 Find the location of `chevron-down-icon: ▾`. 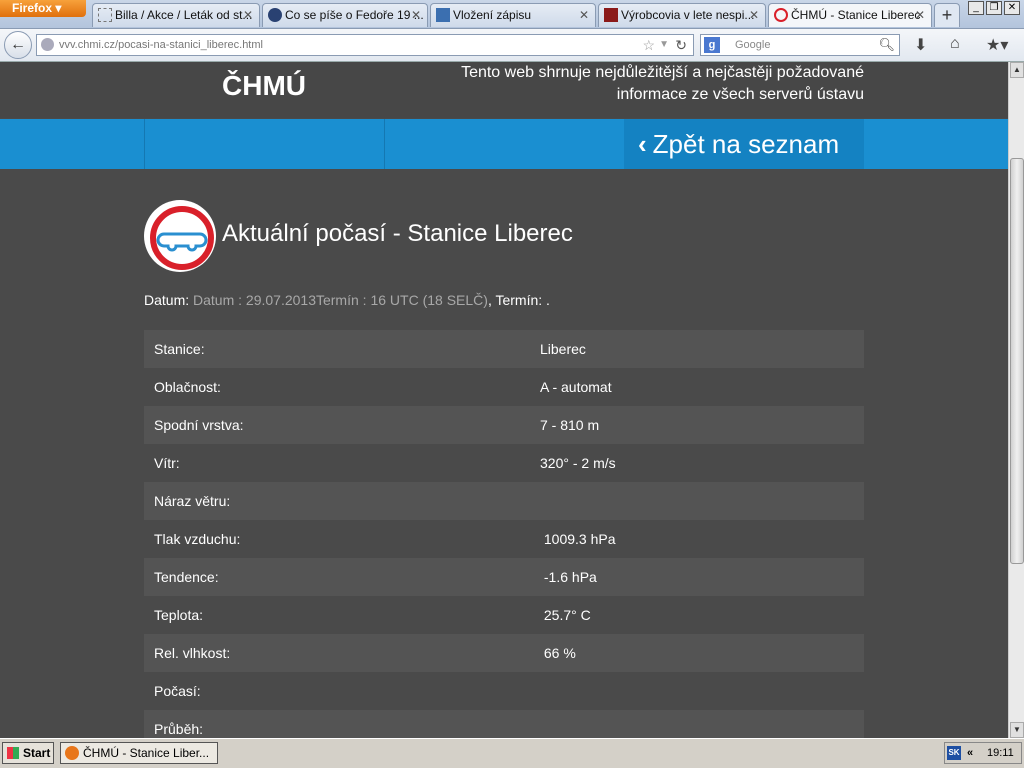

chevron-down-icon: ▾ is located at coordinates (58, 8).